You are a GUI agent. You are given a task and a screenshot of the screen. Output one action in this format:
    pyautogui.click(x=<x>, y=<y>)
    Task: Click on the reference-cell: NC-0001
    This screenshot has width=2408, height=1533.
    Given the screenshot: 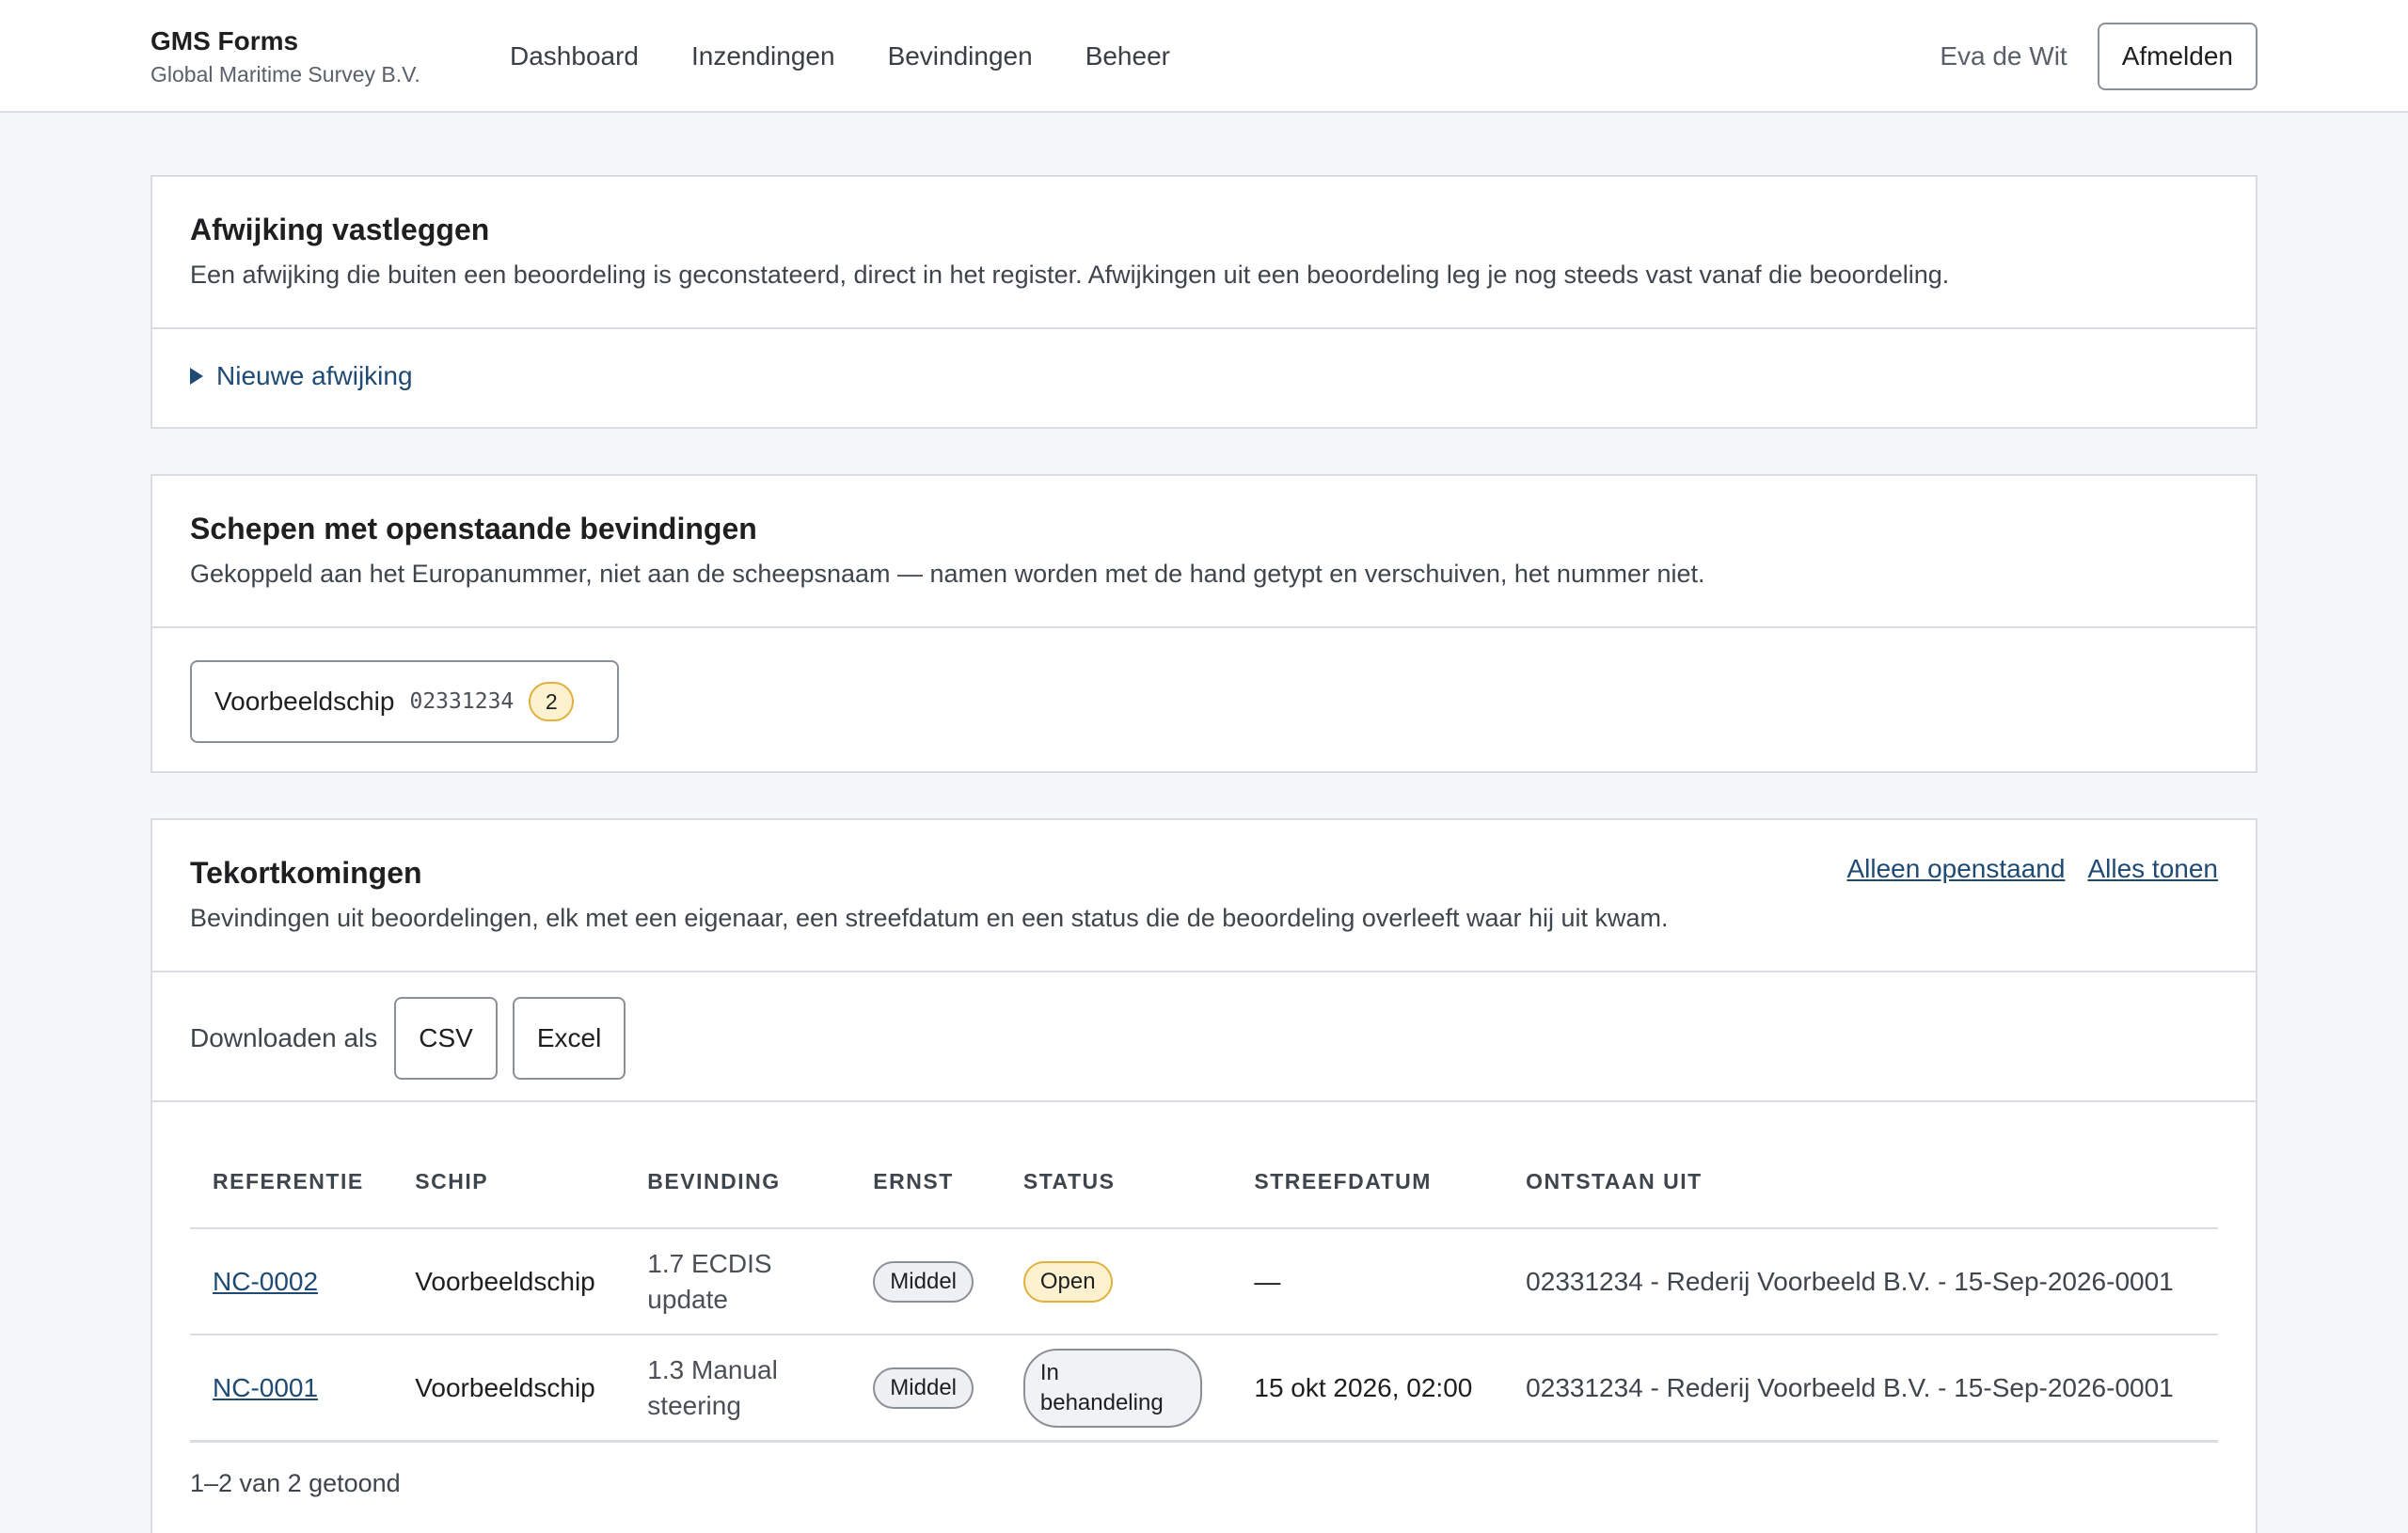 What is the action you would take?
    pyautogui.click(x=292, y=1388)
    